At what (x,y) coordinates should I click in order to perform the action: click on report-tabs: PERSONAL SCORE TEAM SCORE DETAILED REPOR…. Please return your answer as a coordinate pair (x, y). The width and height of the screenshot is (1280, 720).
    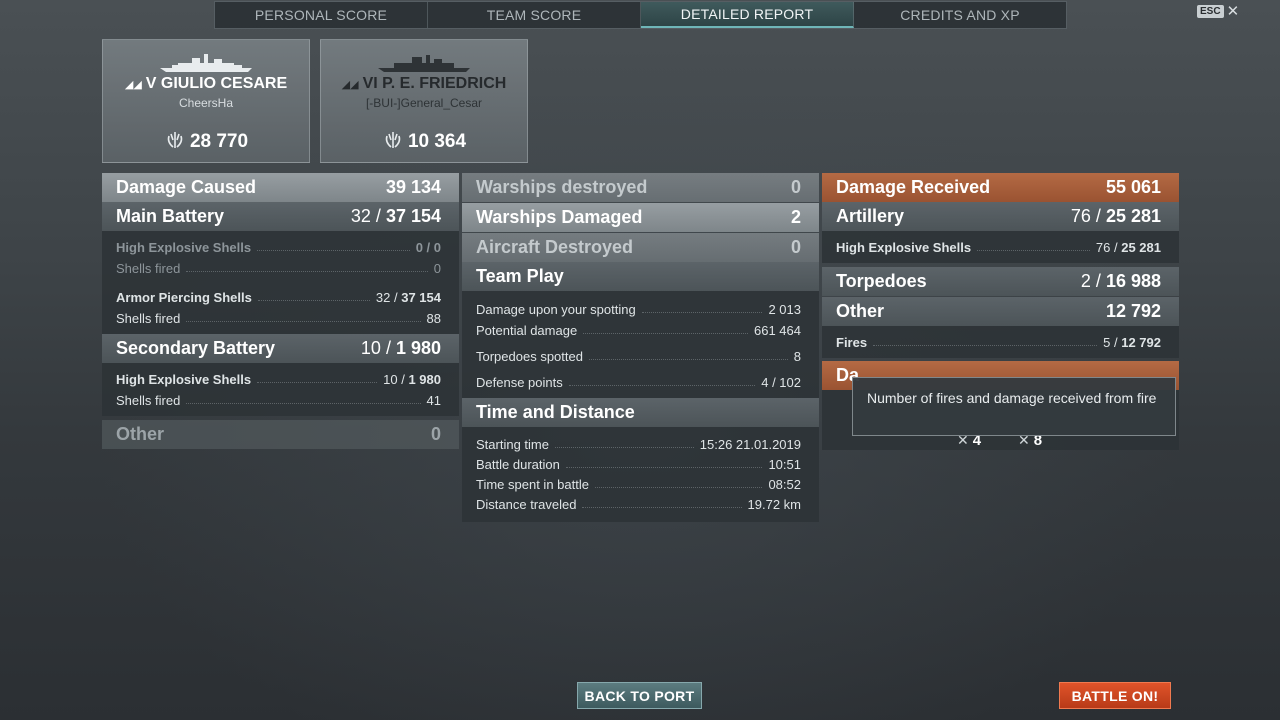
    Looking at the image, I should click on (640, 15).